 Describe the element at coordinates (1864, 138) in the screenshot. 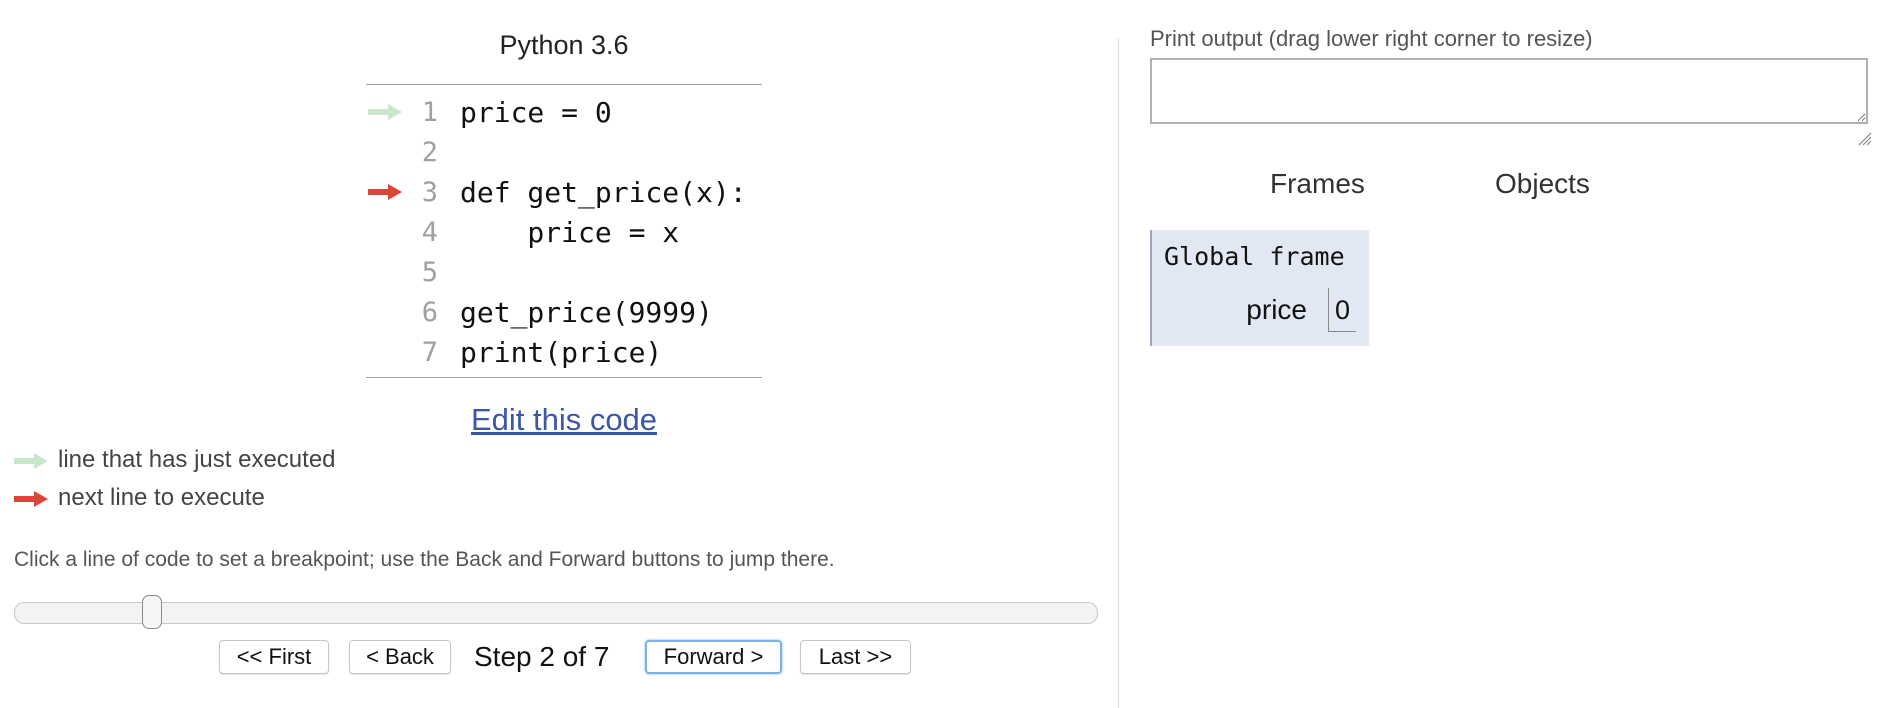

I see `resize-grip-icon` at that location.